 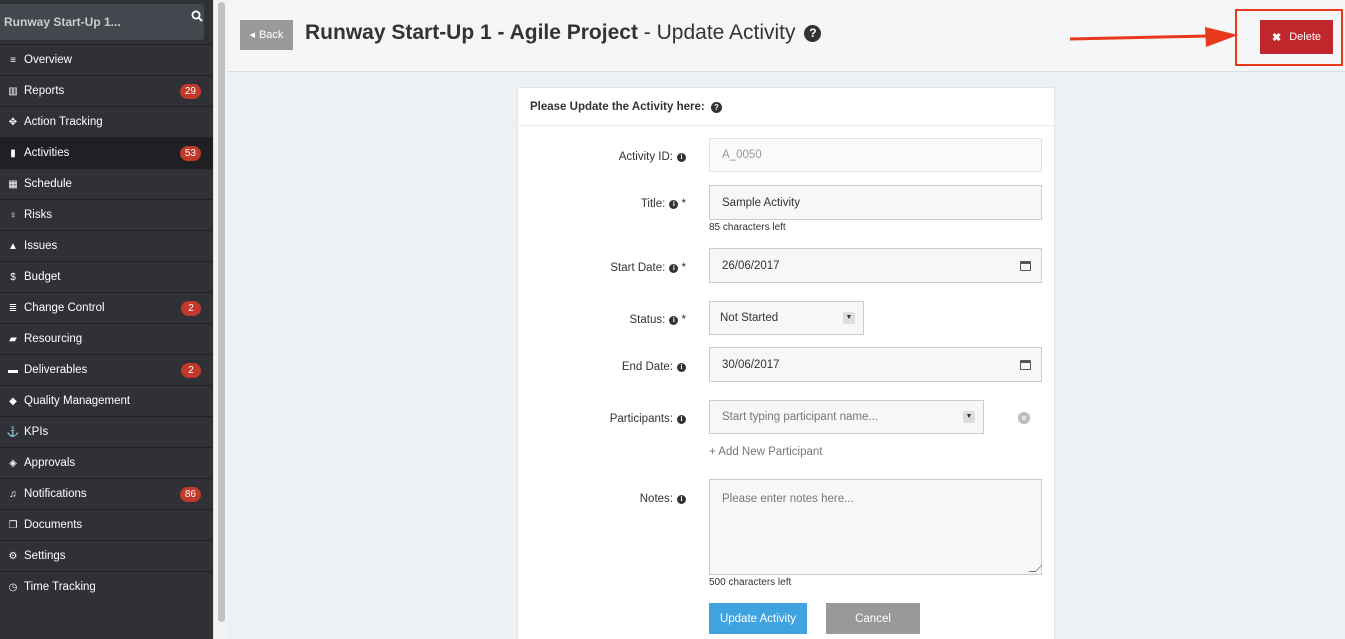 I want to click on status-value: Not Started, so click(x=749, y=318).